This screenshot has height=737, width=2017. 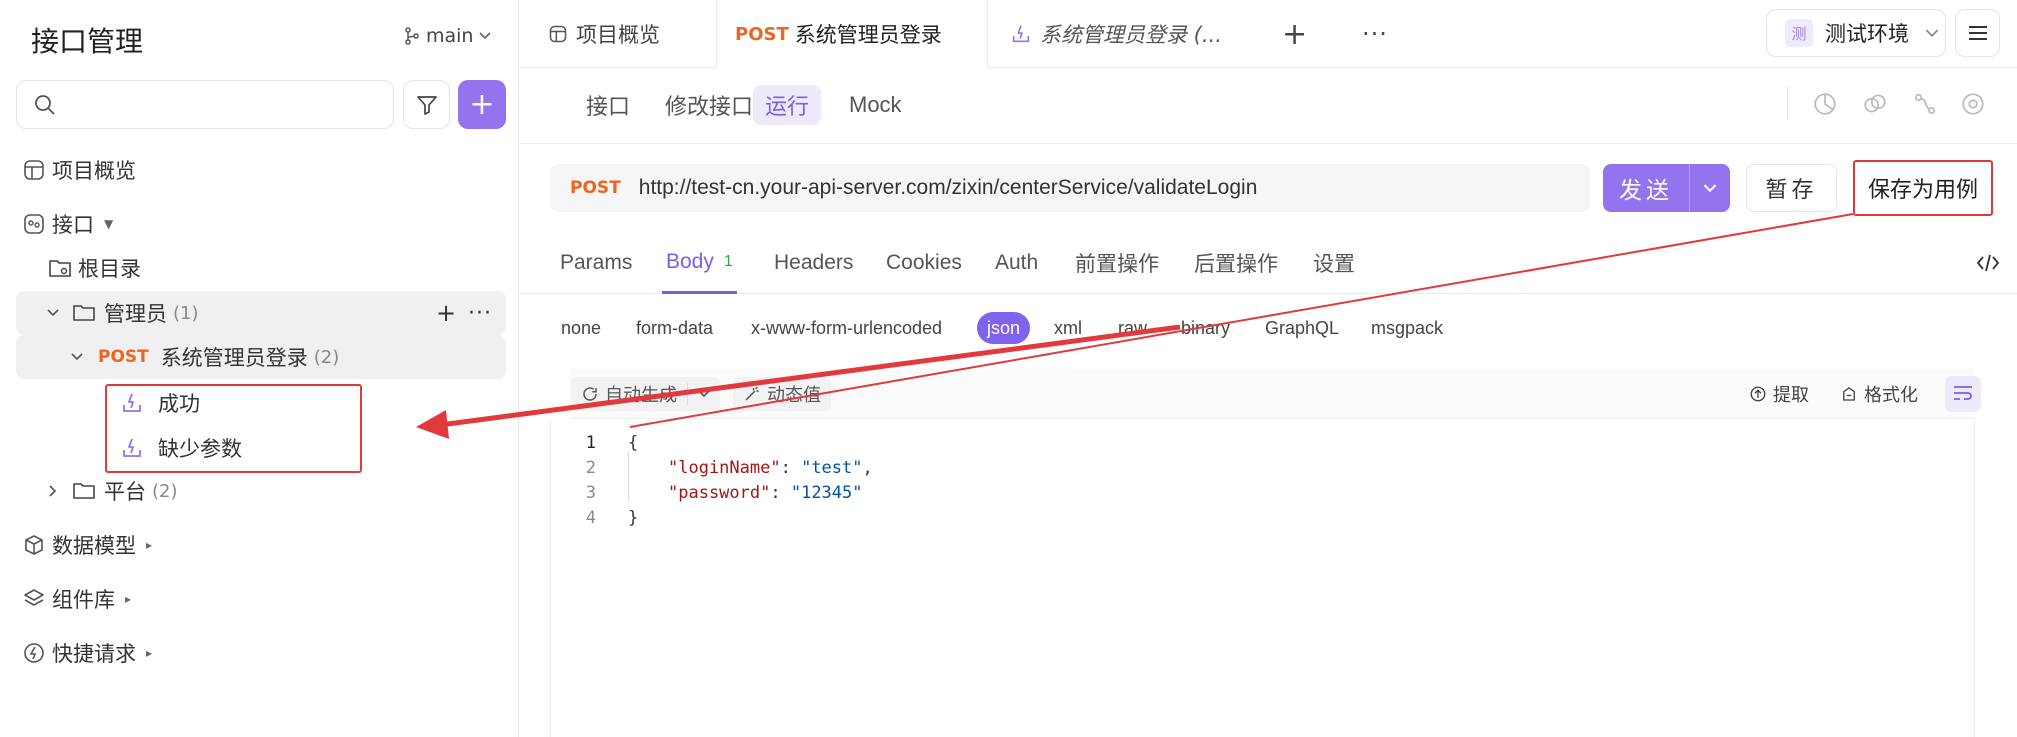 What do you see at coordinates (446, 313) in the screenshot?
I see `add-child-button: +` at bounding box center [446, 313].